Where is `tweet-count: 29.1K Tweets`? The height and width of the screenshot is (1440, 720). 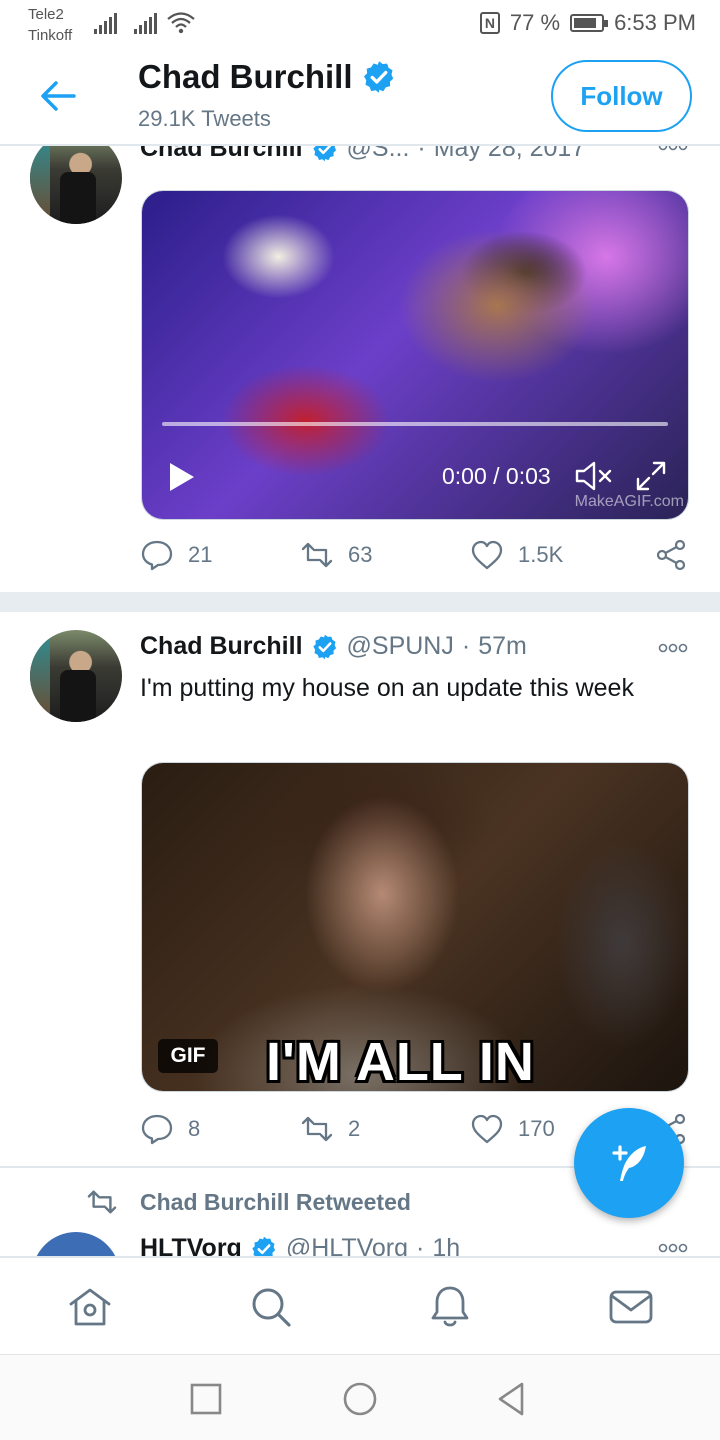
tweet-count: 29.1K Tweets is located at coordinates (204, 118).